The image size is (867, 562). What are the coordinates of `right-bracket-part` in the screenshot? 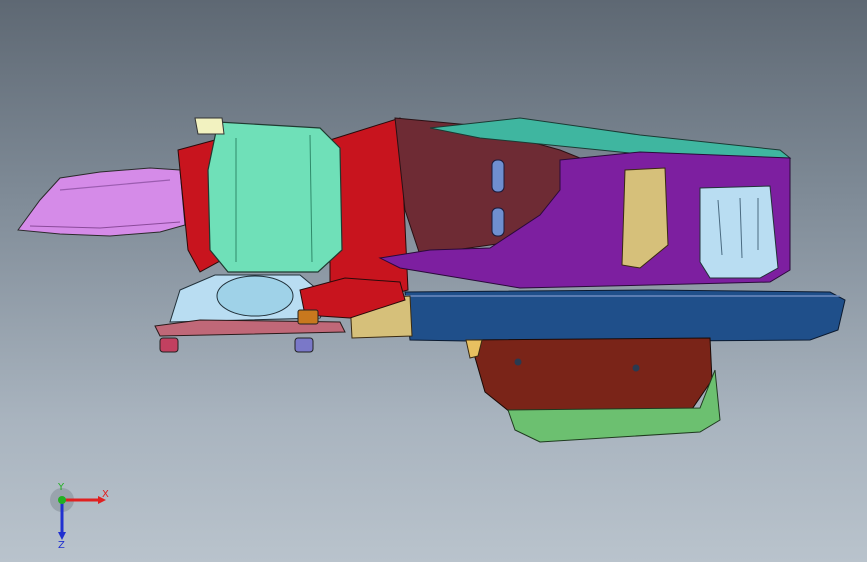 It's located at (739, 232).